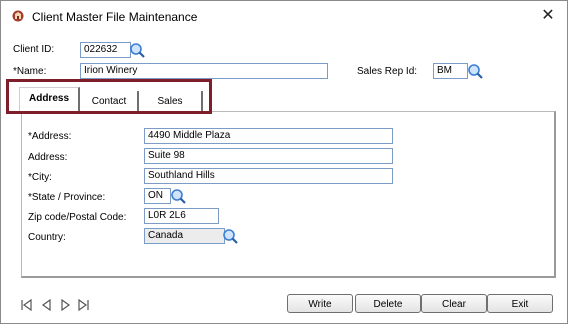 Image resolution: width=568 pixels, height=324 pixels. Describe the element at coordinates (320, 303) in the screenshot. I see `write-button: Write` at that location.